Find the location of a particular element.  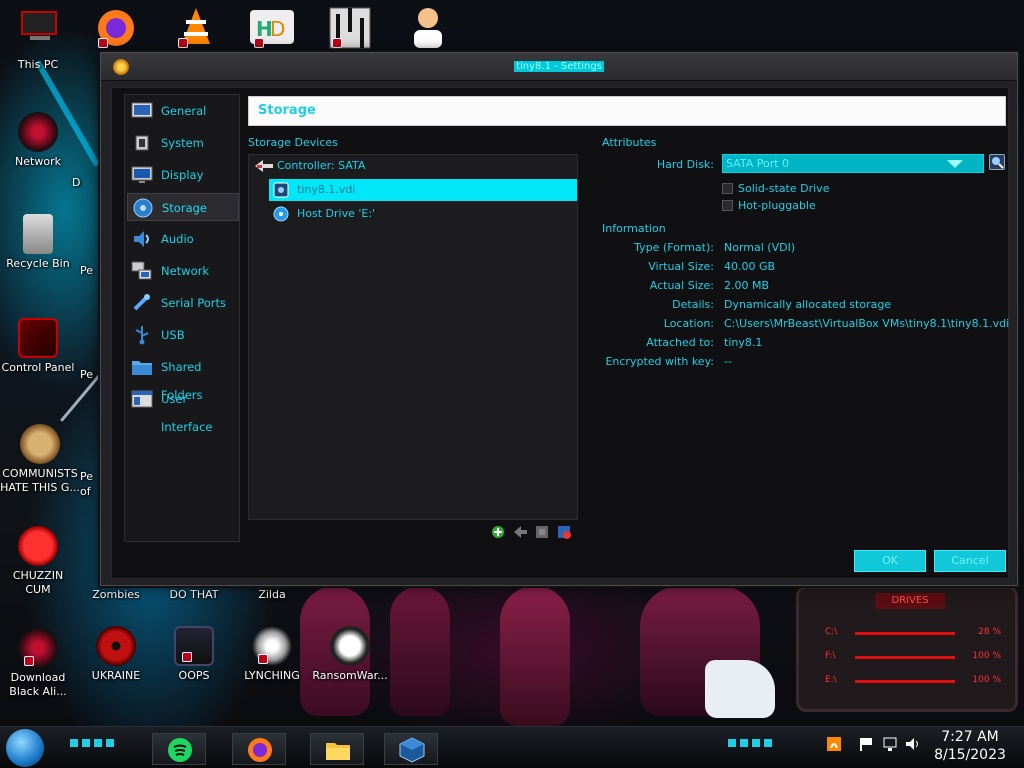

desktop-icon-label: OOPS is located at coordinates (194, 675).